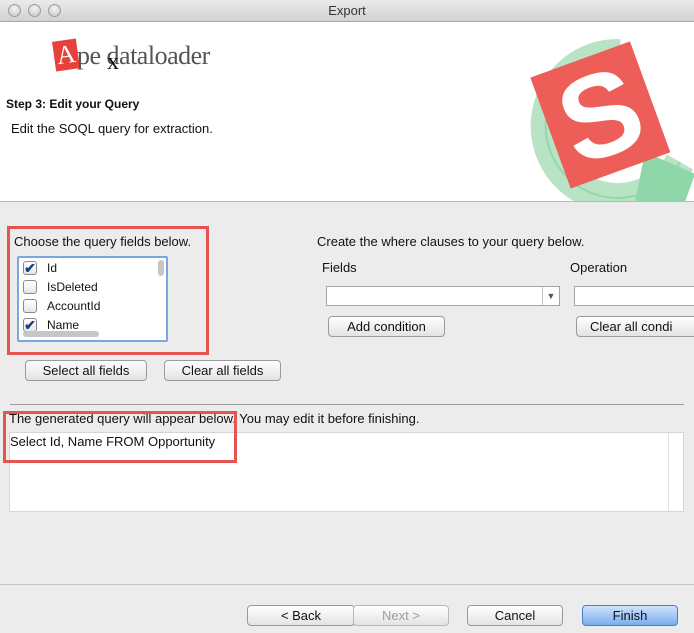 The image size is (694, 633). Describe the element at coordinates (515, 615) in the screenshot. I see `cancel-button: Cancel` at that location.